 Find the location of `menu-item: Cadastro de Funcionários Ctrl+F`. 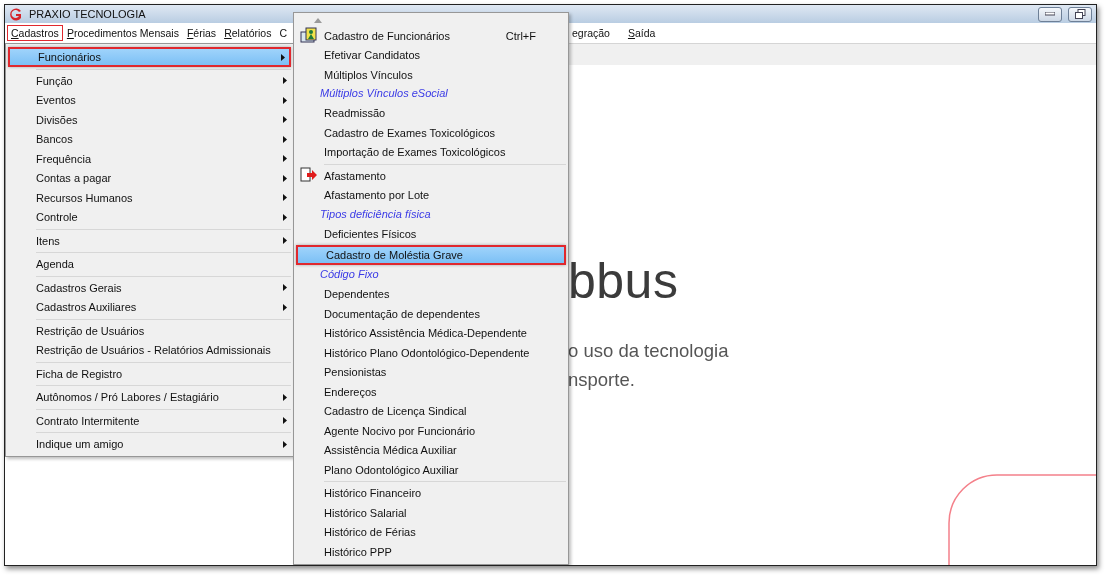

menu-item: Cadastro de Funcionários Ctrl+F is located at coordinates (431, 36).